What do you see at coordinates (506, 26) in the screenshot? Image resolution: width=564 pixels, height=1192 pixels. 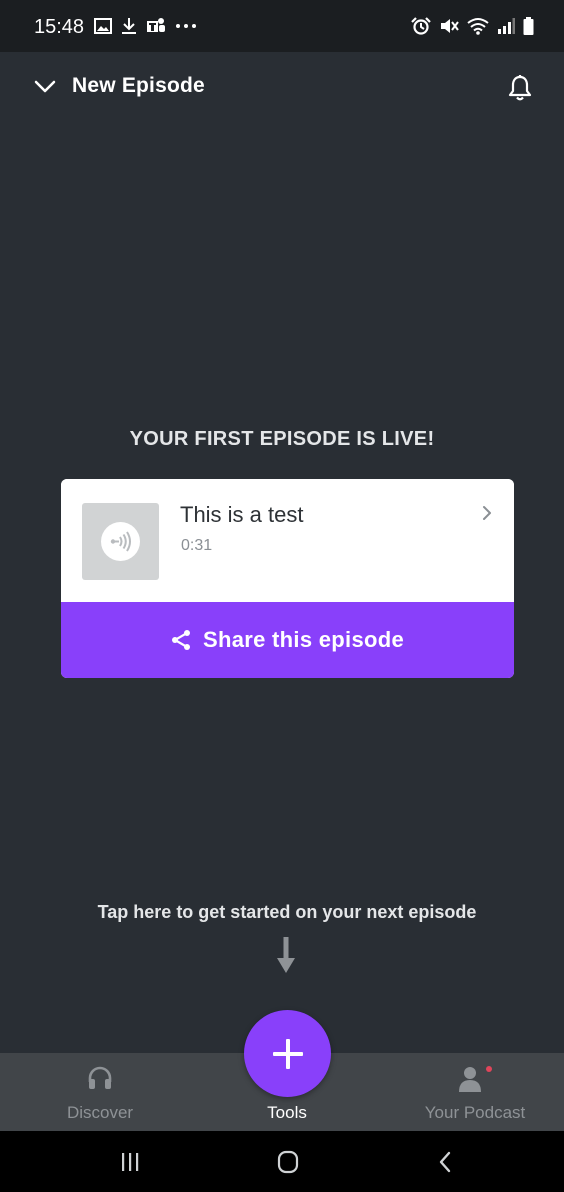 I see `signal-icon` at bounding box center [506, 26].